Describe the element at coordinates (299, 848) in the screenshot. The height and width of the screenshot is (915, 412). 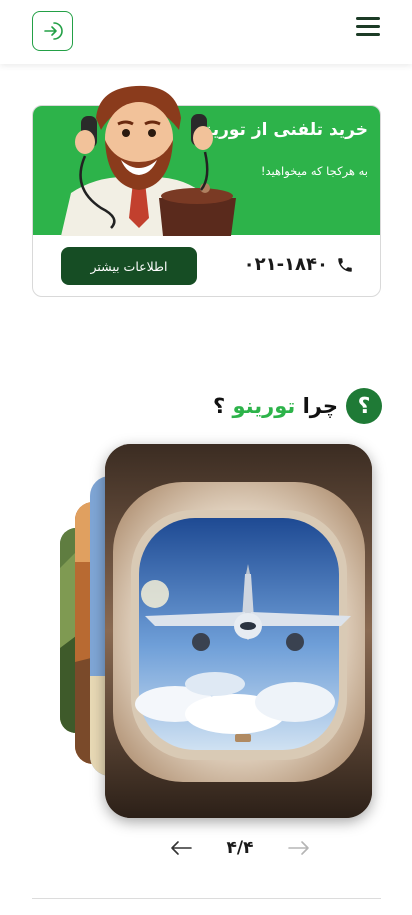
I see `arrow-right-icon` at that location.